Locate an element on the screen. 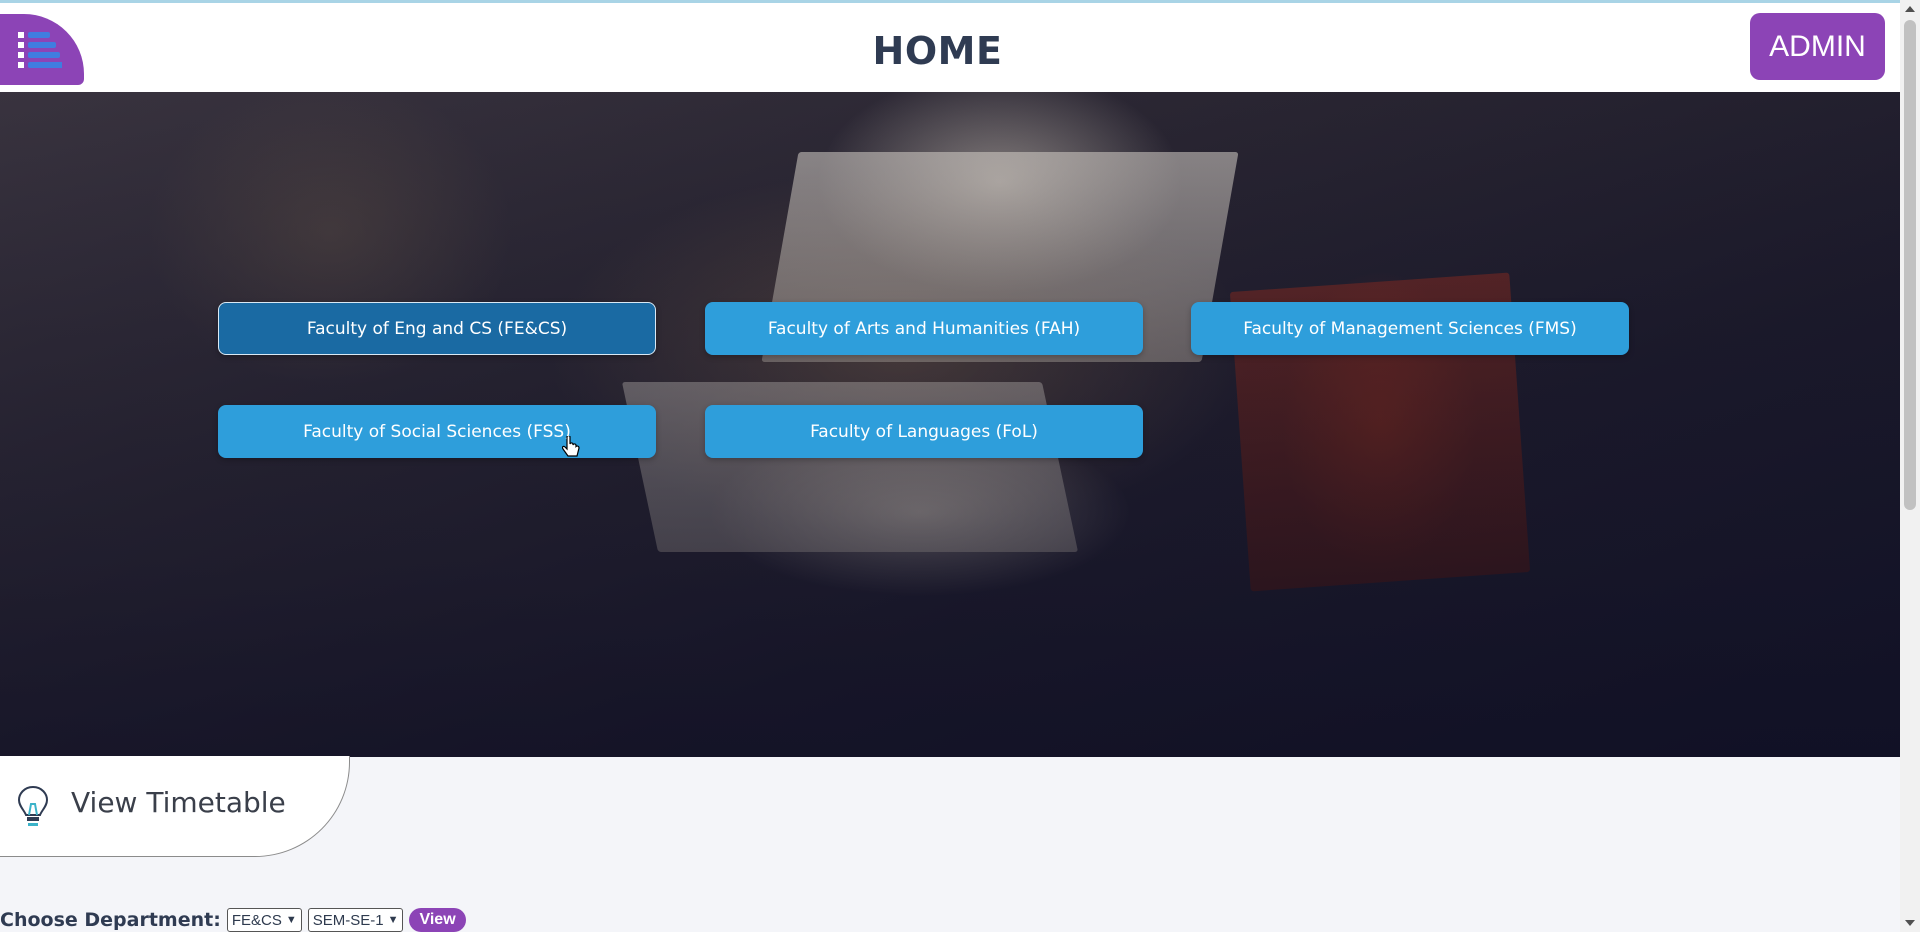  faculty-button-fms: Faculty of Management Sciences (FMS) is located at coordinates (1410, 328).